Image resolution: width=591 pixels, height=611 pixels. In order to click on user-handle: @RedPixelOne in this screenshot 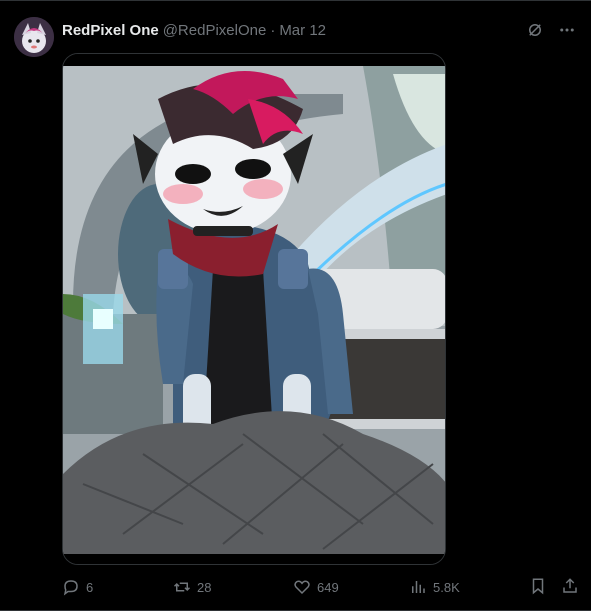, I will do `click(215, 30)`.